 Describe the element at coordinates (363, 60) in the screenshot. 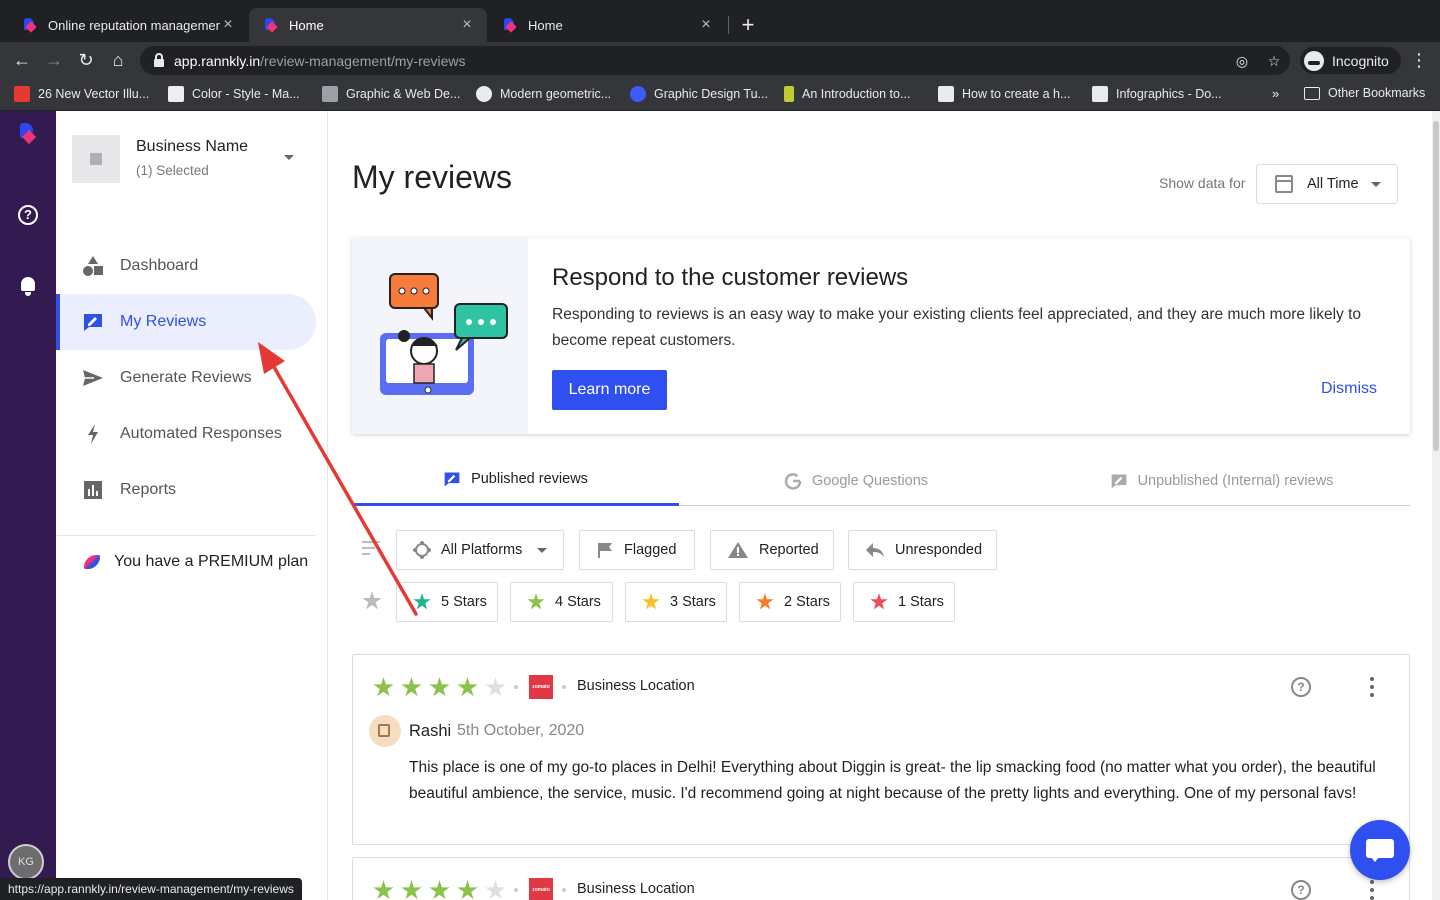

I see `url-path: /review-management/my-reviews` at that location.